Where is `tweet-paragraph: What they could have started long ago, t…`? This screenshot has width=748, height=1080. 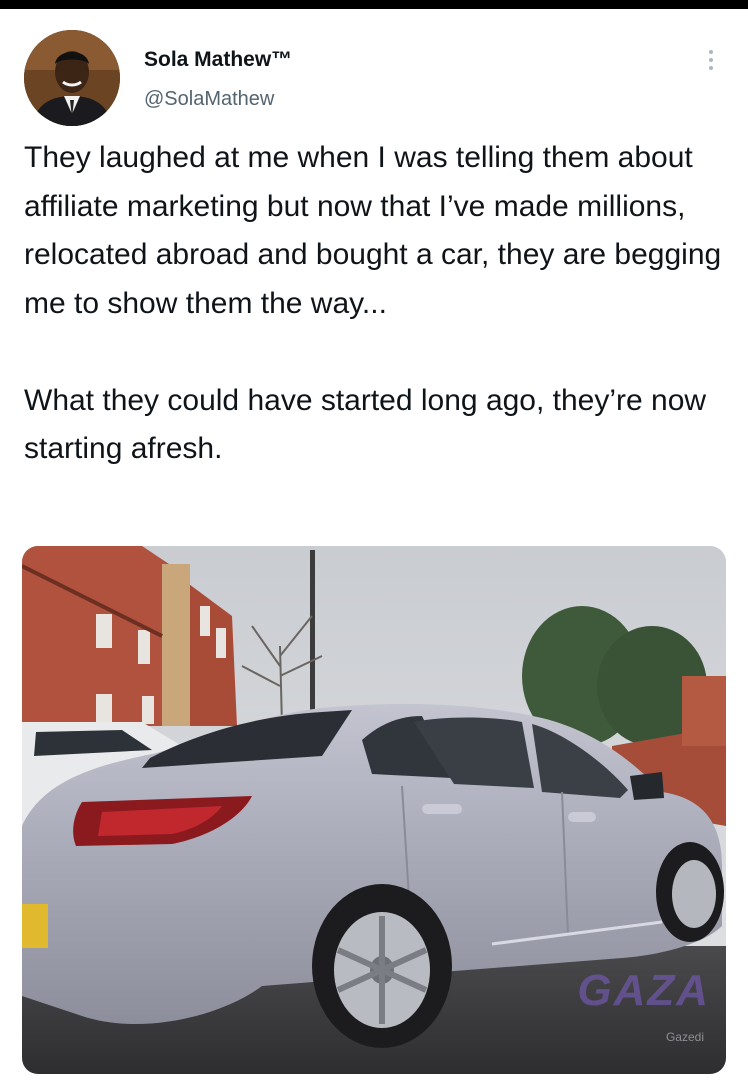
tweet-paragraph: What they could have started long ago, t… is located at coordinates (365, 424).